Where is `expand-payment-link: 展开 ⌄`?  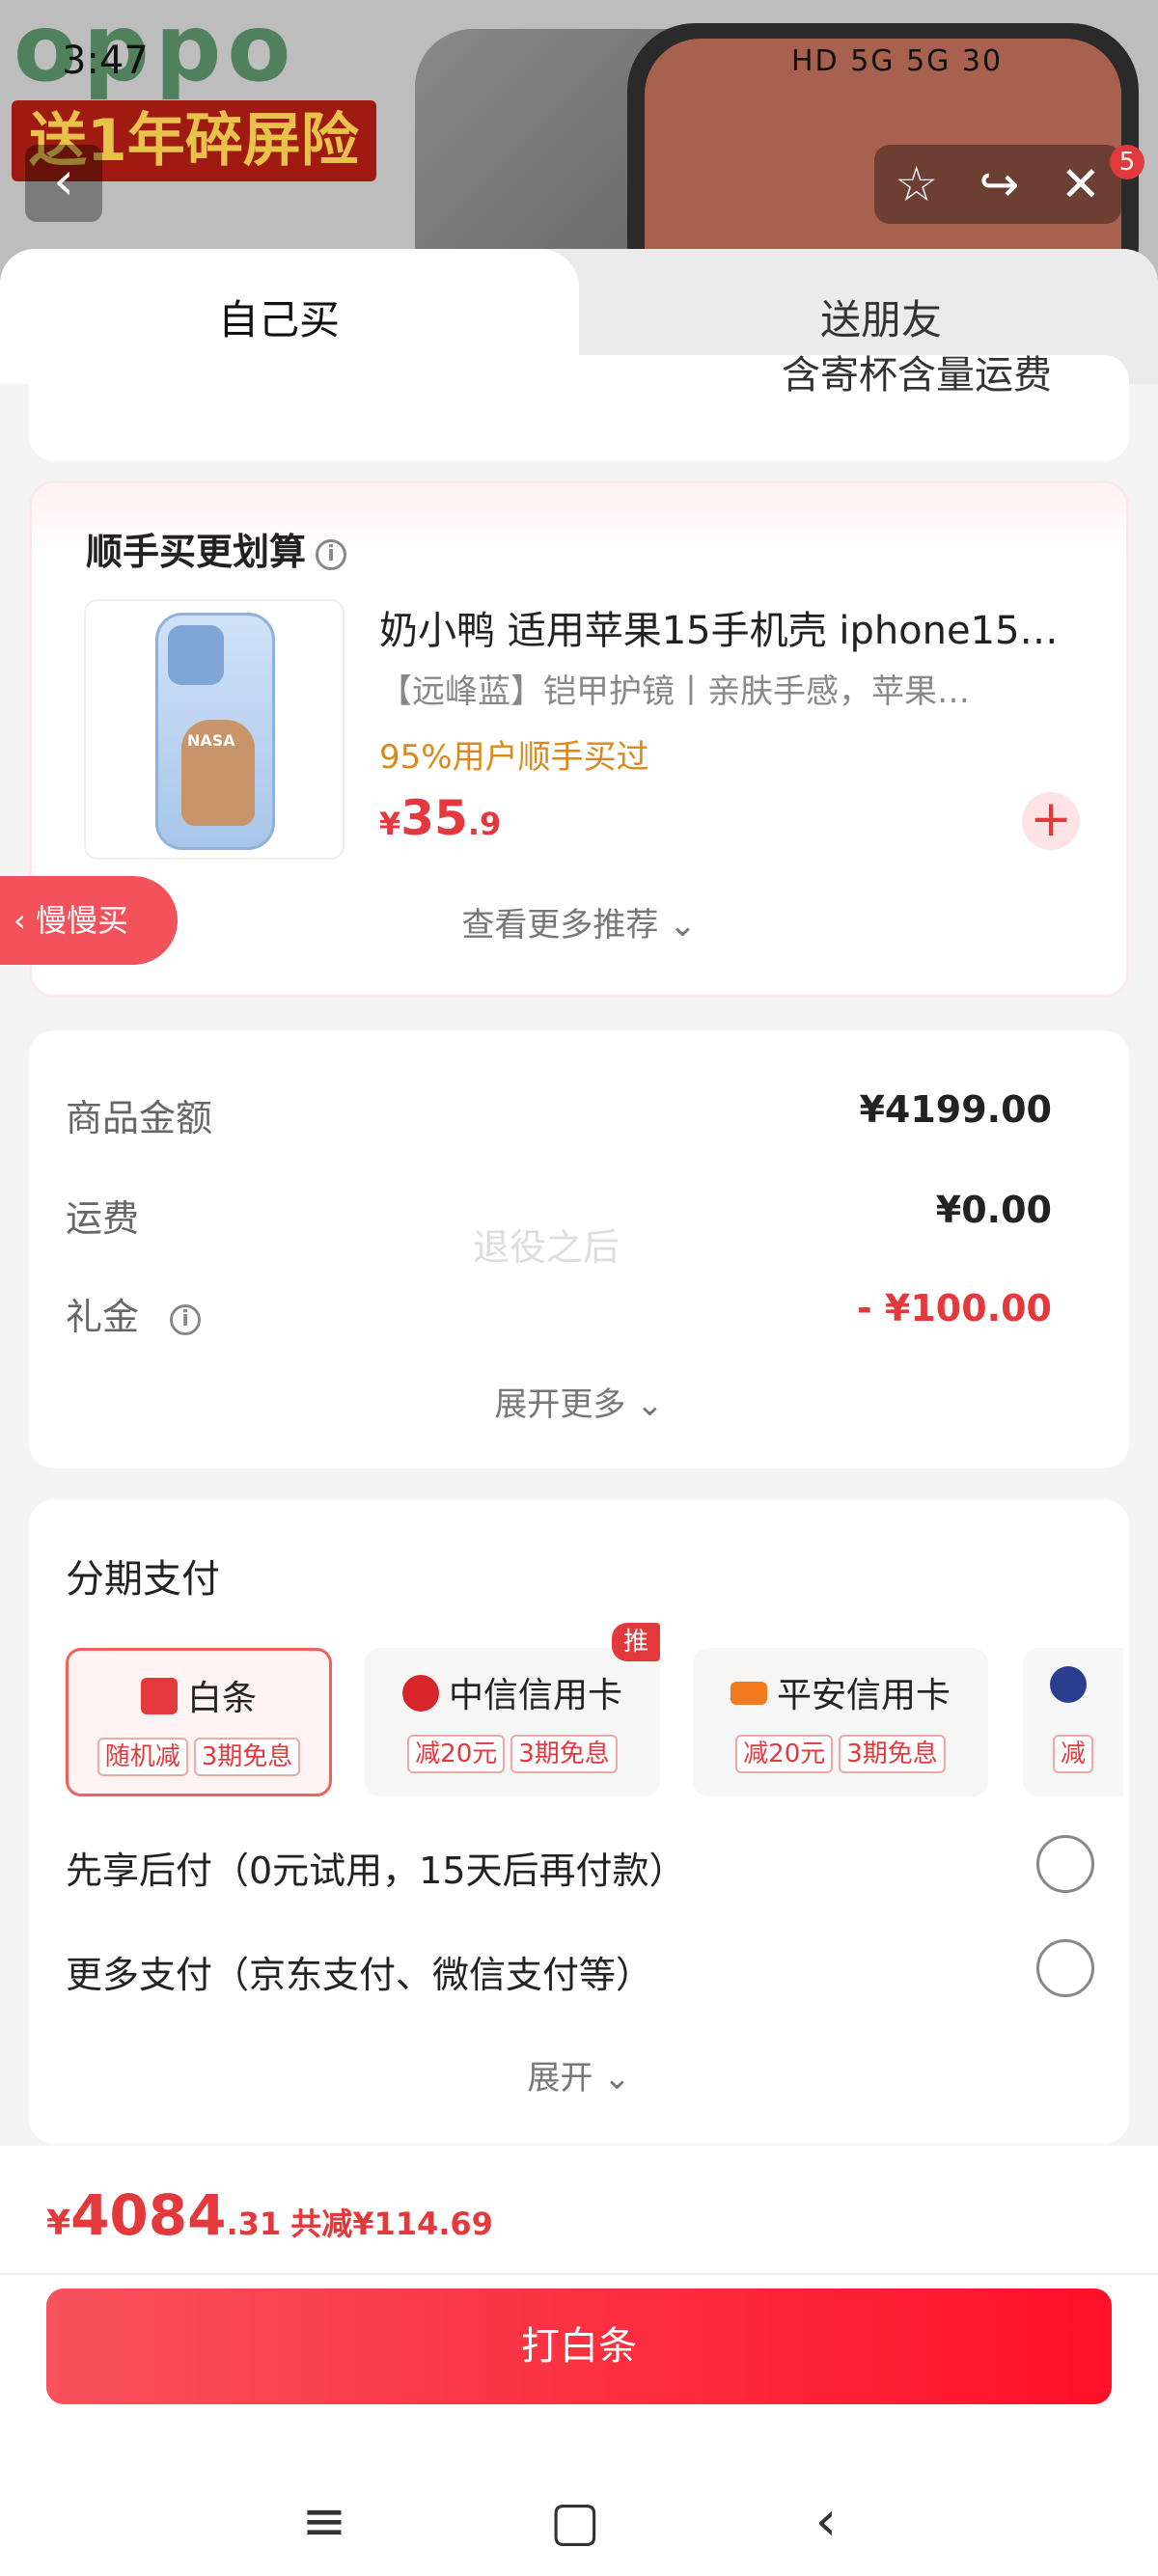 expand-payment-link: 展开 ⌄ is located at coordinates (579, 2075).